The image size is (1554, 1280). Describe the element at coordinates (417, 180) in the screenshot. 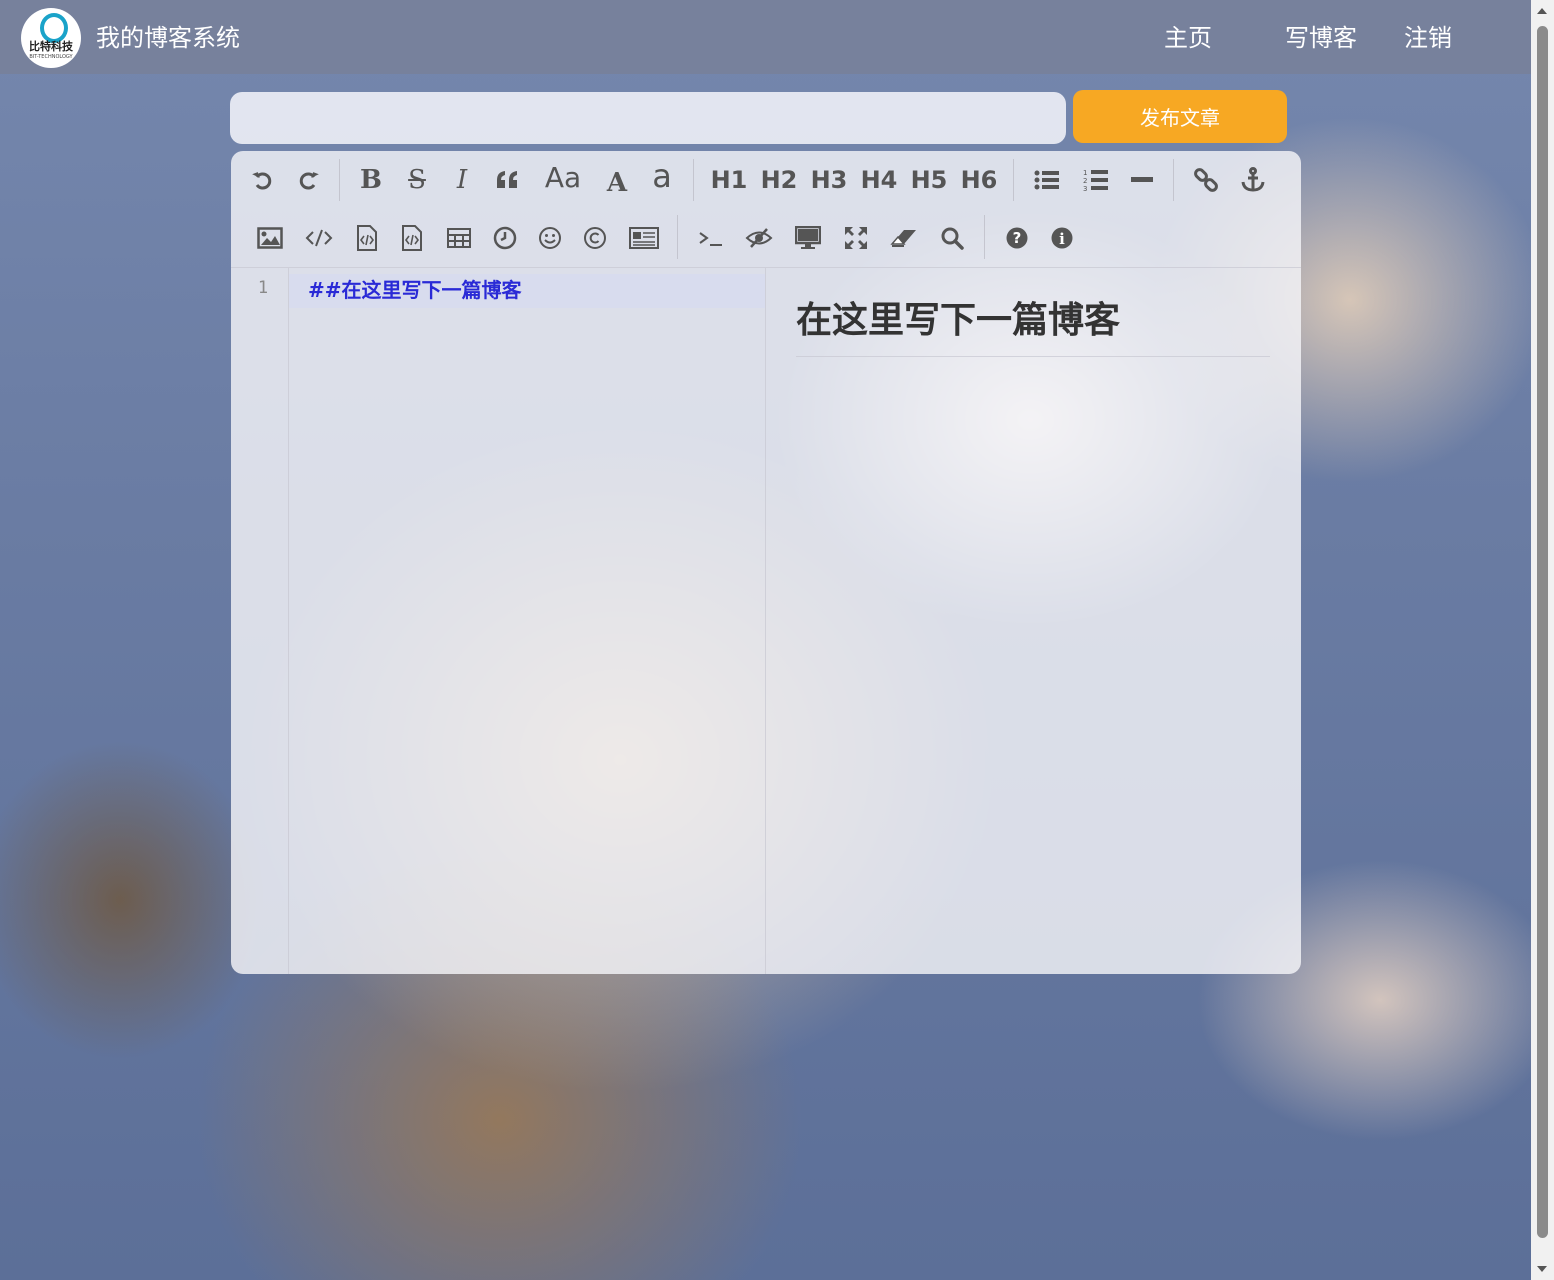

I see `strikethrough-icon: S` at that location.